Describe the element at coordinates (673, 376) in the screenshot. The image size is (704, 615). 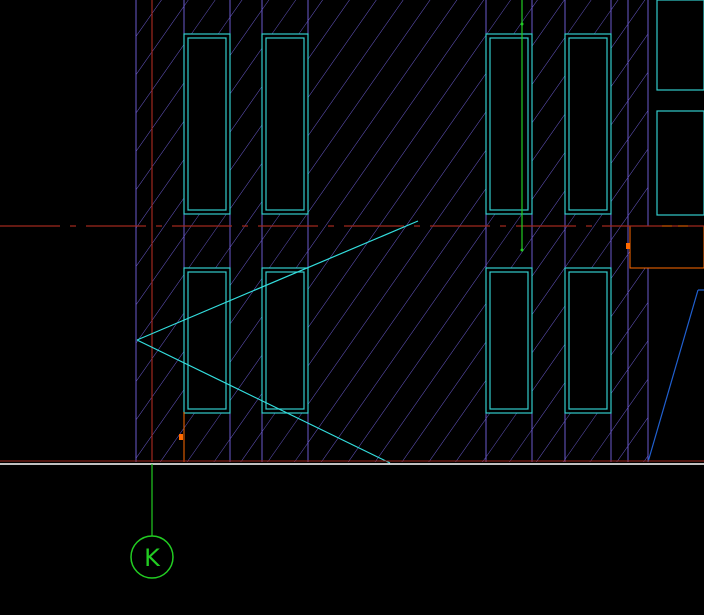
I see `roof-slope-line` at that location.